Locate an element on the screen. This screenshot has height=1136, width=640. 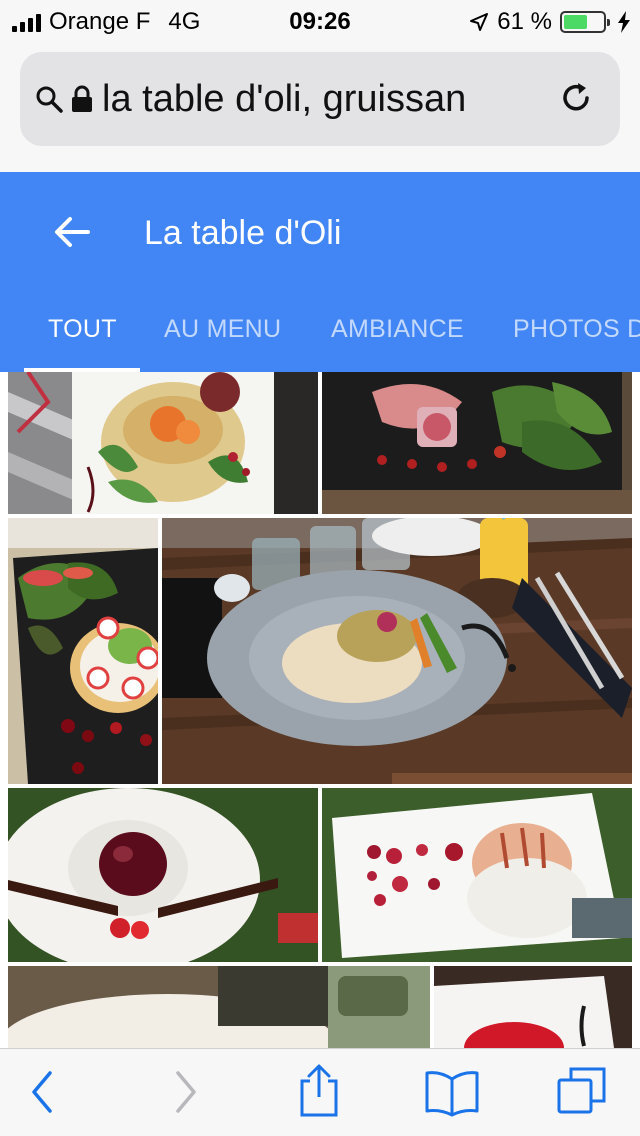
forward-icon is located at coordinates (185, 1092).